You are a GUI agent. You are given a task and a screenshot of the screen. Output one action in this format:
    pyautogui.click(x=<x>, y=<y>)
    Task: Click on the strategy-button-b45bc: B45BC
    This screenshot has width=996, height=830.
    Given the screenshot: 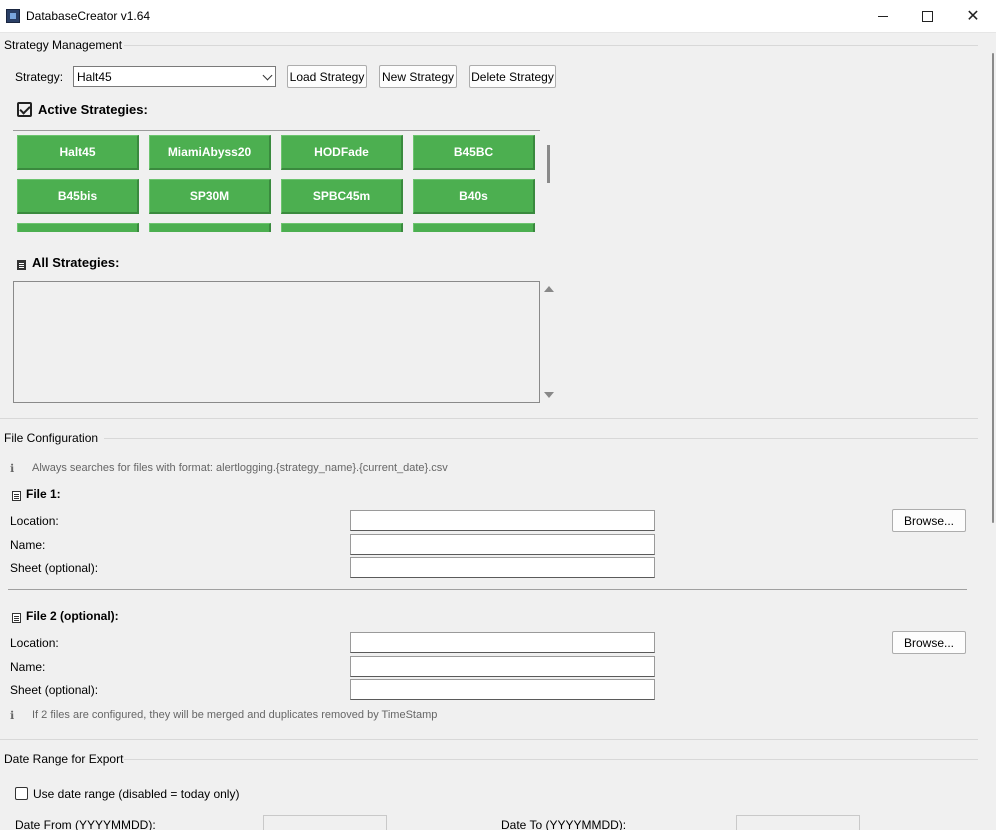 What is the action you would take?
    pyautogui.click(x=474, y=152)
    